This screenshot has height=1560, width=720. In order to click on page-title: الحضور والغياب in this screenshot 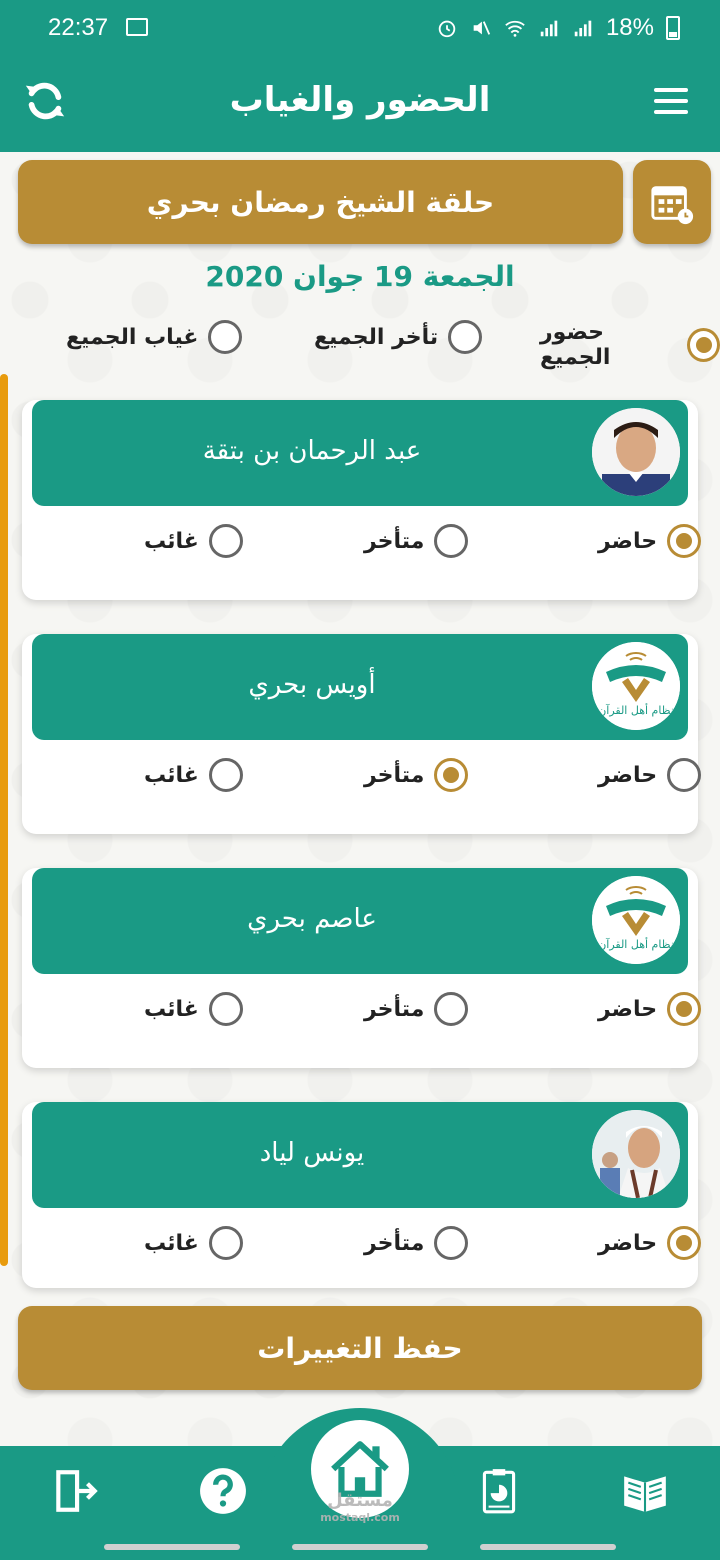, I will do `click(360, 100)`.